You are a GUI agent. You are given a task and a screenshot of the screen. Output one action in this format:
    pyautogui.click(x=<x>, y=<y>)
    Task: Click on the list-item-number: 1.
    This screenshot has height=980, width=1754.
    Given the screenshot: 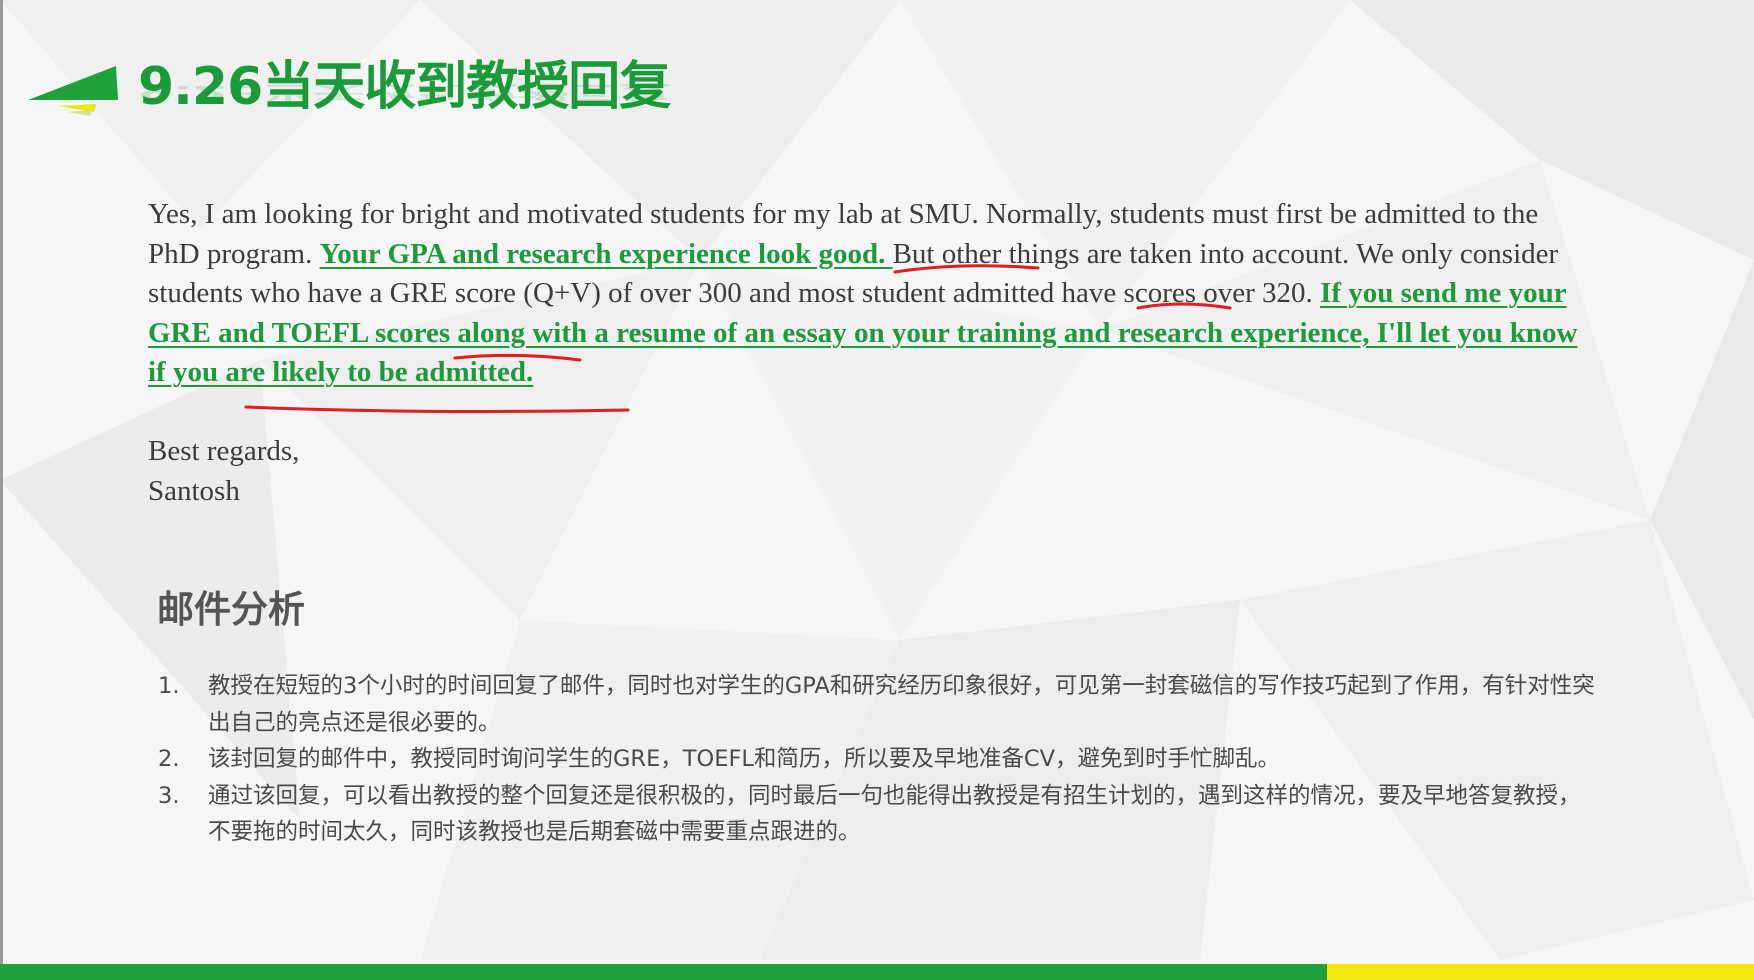 What is the action you would take?
    pyautogui.click(x=169, y=686)
    